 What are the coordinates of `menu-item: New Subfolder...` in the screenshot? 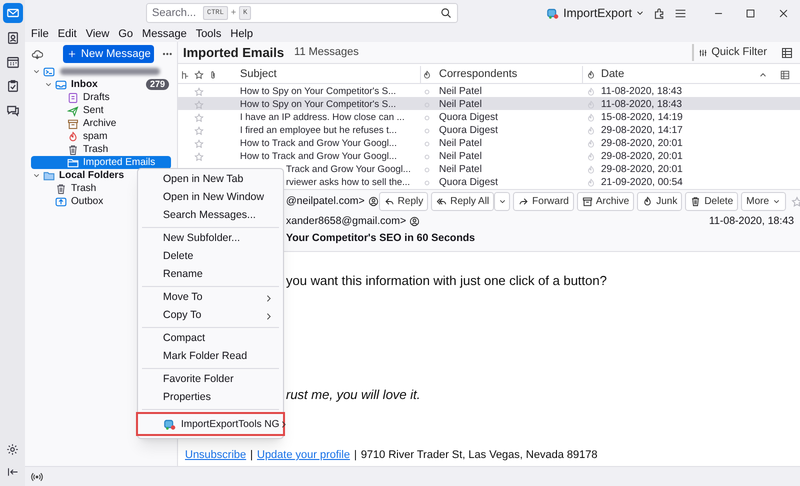 It's located at (210, 239).